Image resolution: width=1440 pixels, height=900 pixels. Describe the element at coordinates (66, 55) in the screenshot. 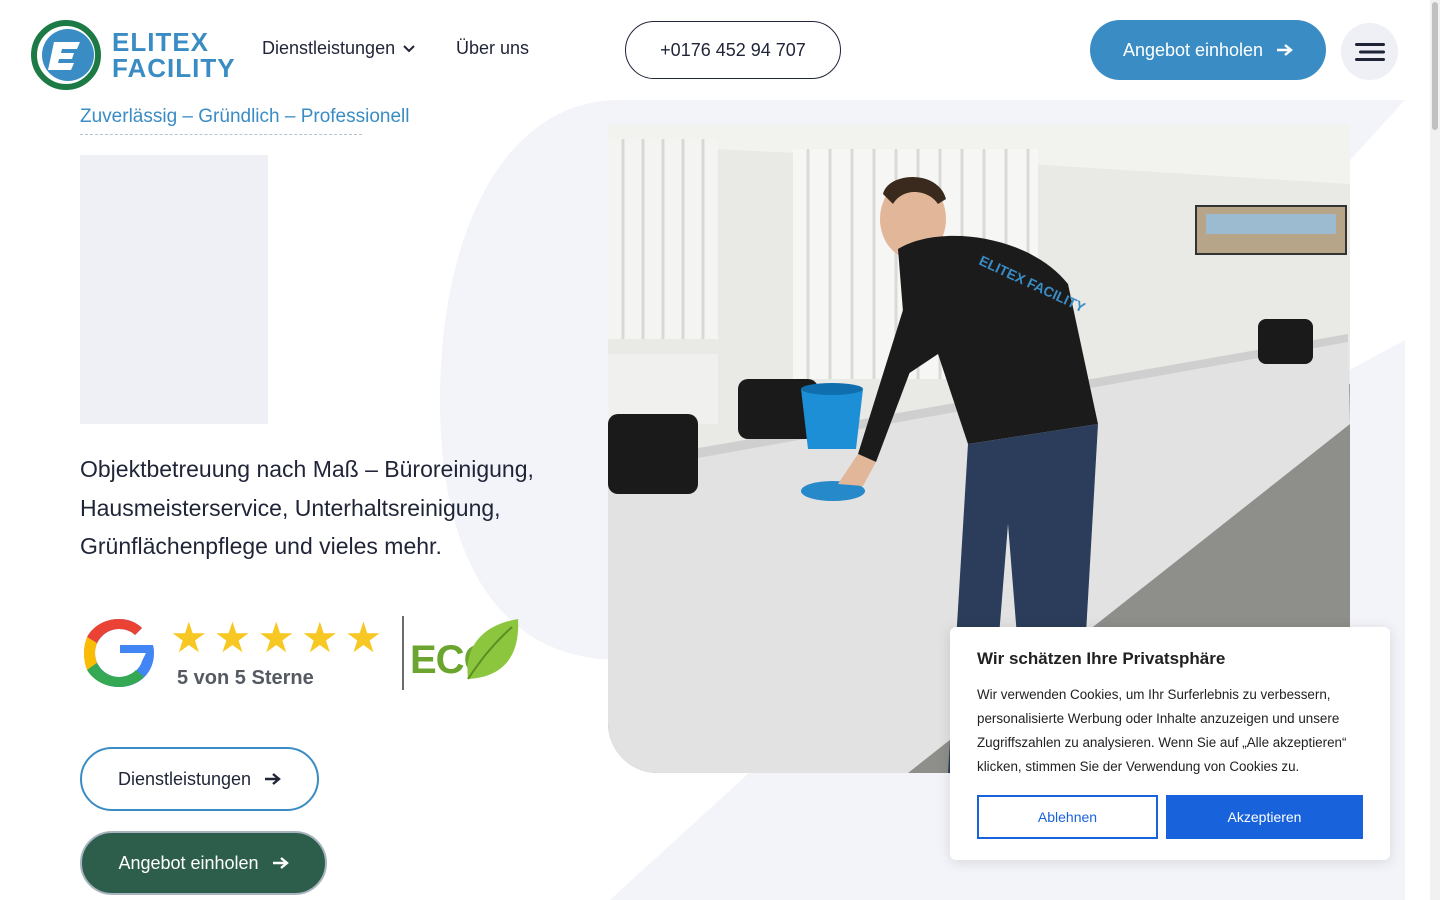

I see `logo-mark-icon` at that location.